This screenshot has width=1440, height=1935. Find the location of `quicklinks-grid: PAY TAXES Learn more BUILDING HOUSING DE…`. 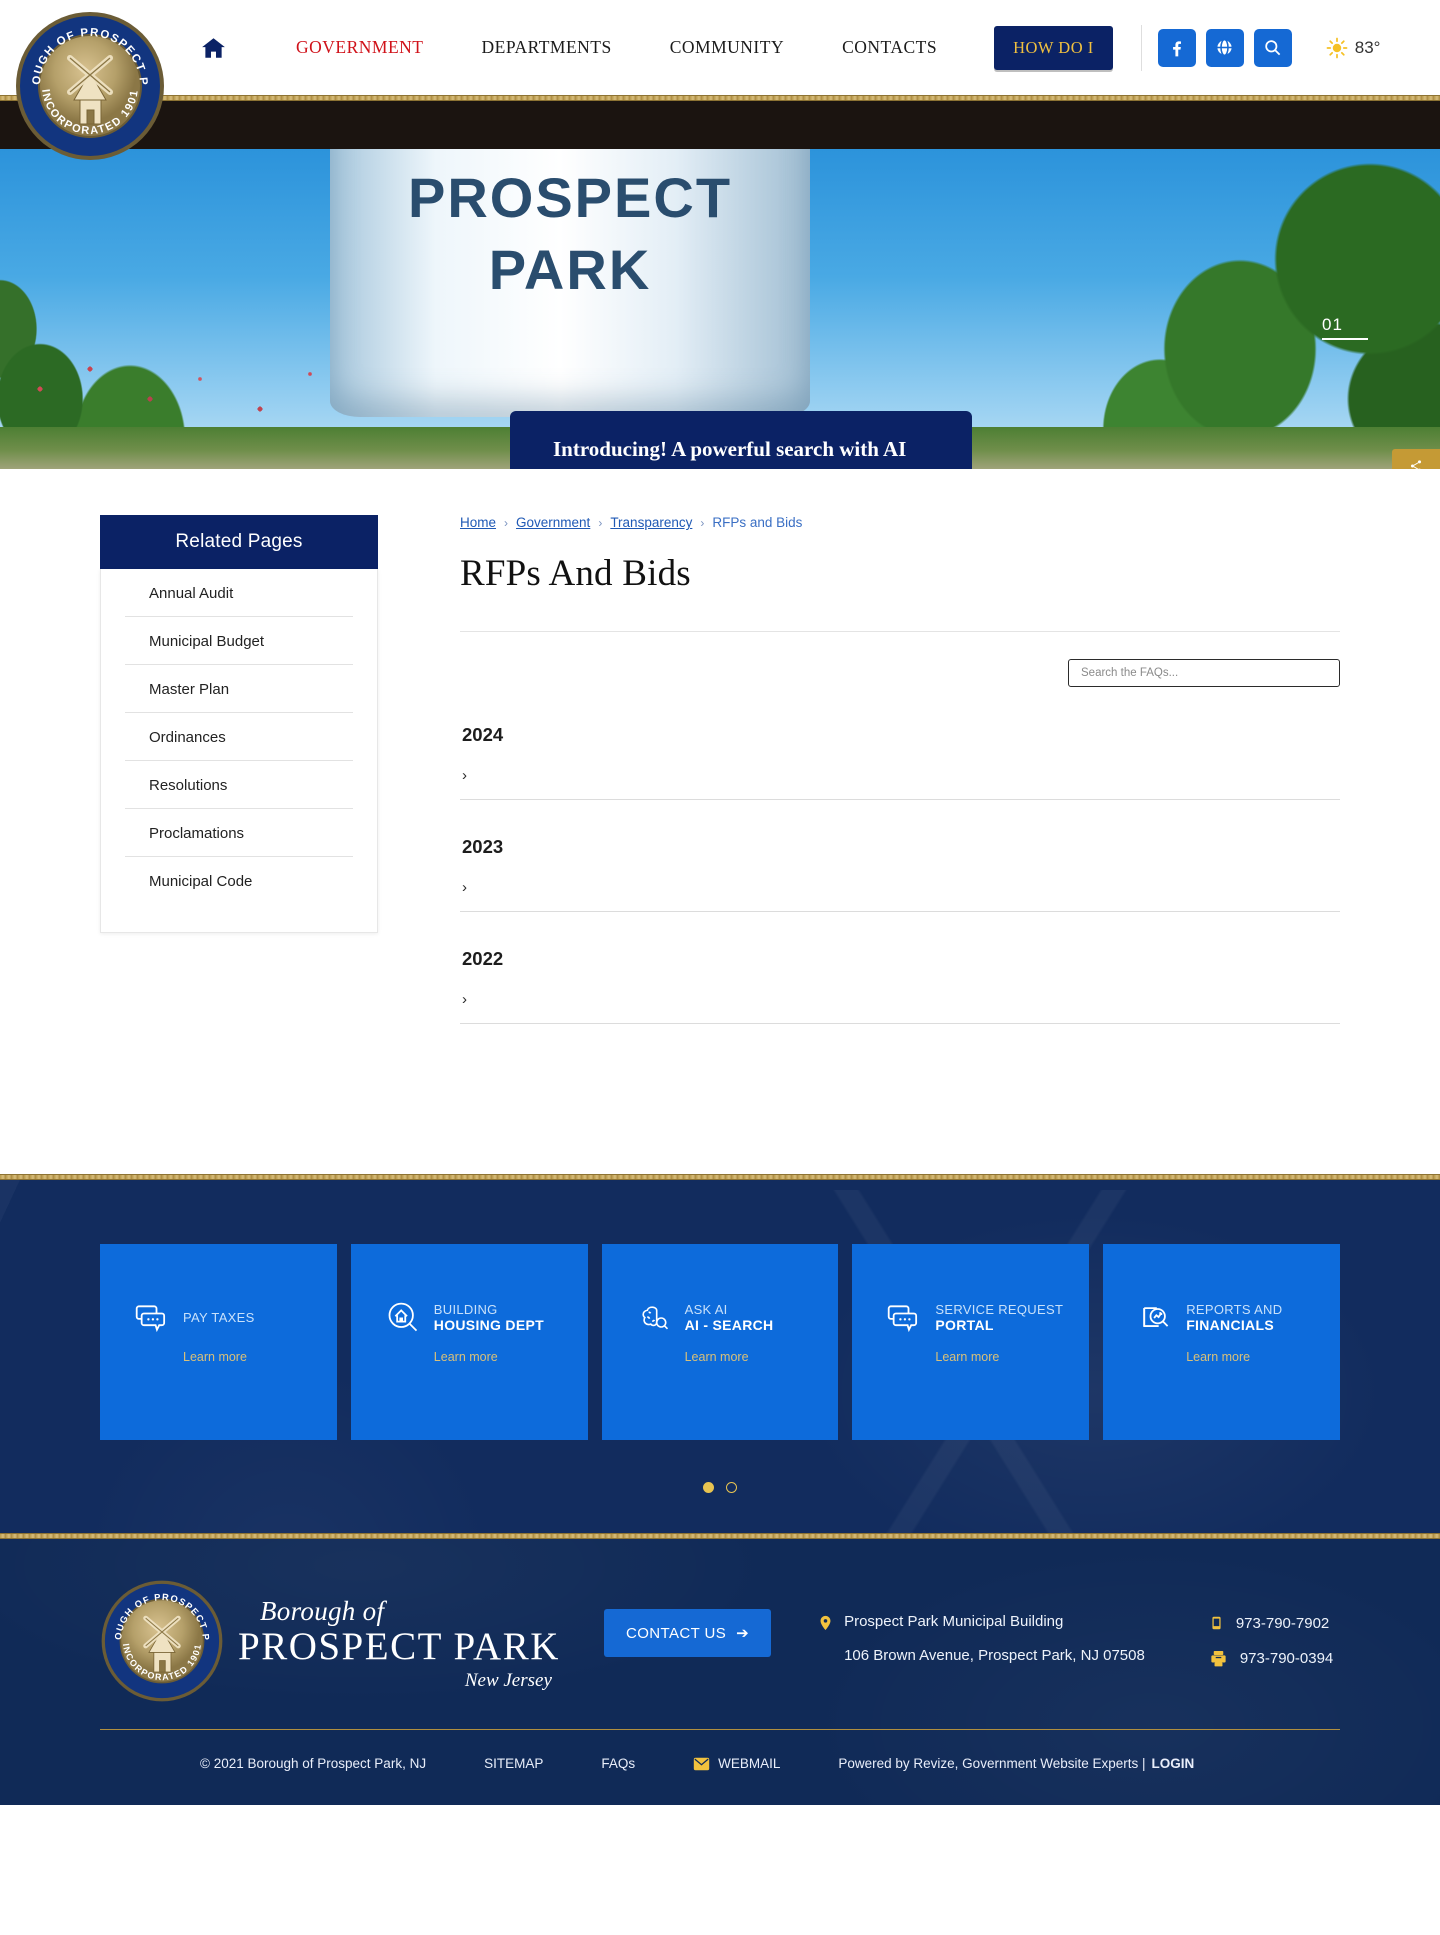

quicklinks-grid: PAY TAXES Learn more BUILDING HOUSING DE… is located at coordinates (720, 1342).